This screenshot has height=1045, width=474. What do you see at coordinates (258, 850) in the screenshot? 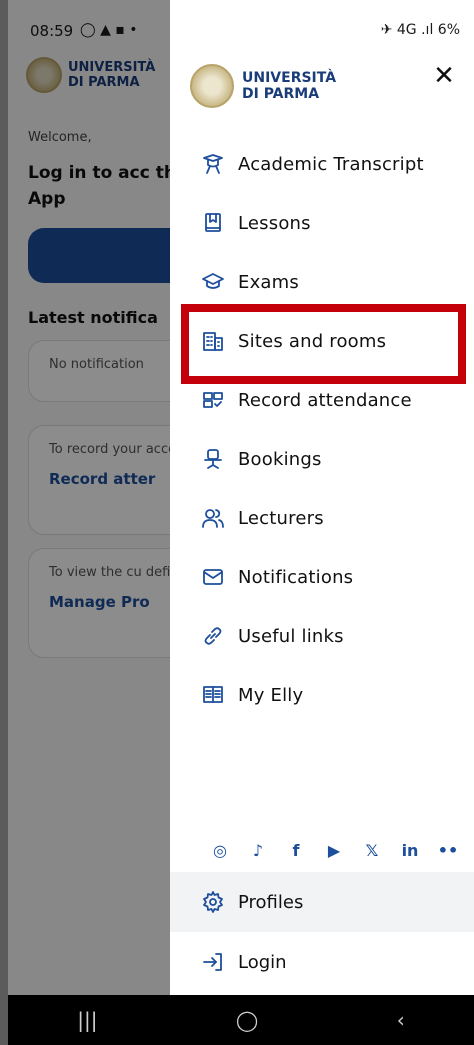
I see `tiktok-icon: ♪` at bounding box center [258, 850].